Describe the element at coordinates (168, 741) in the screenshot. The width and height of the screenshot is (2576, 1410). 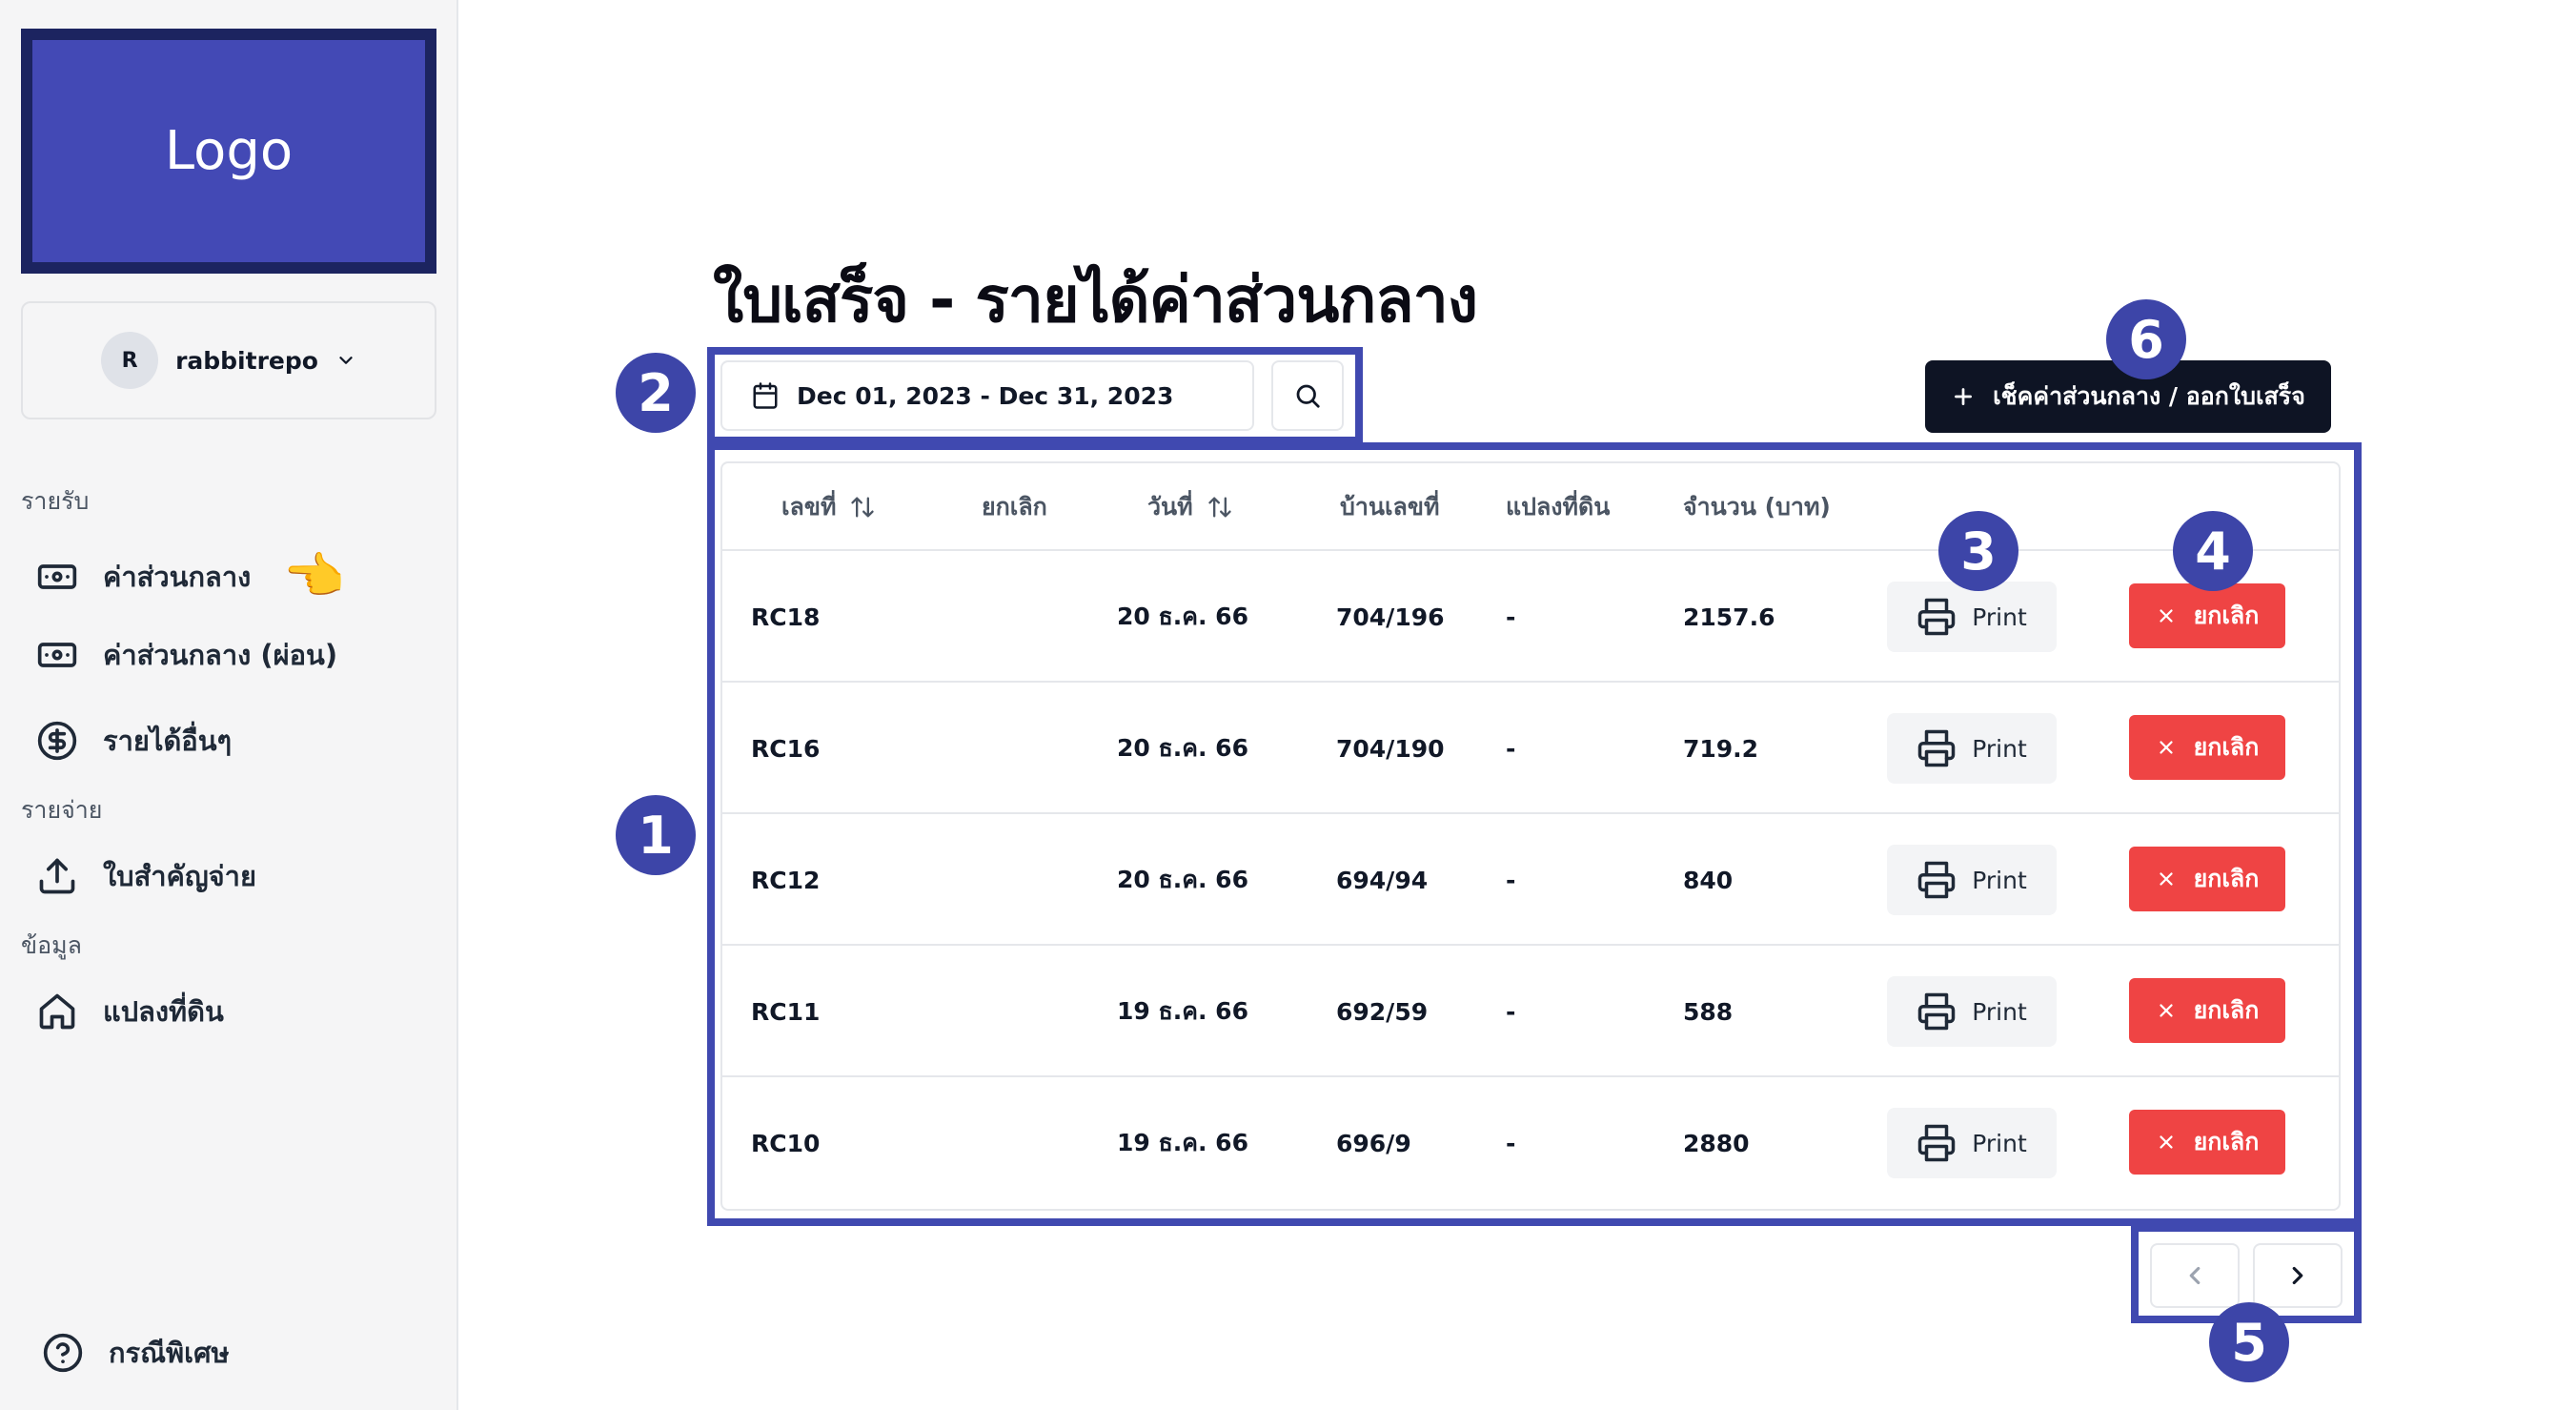
I see `sidebar-item-label: รายได้อื่นๆ` at that location.